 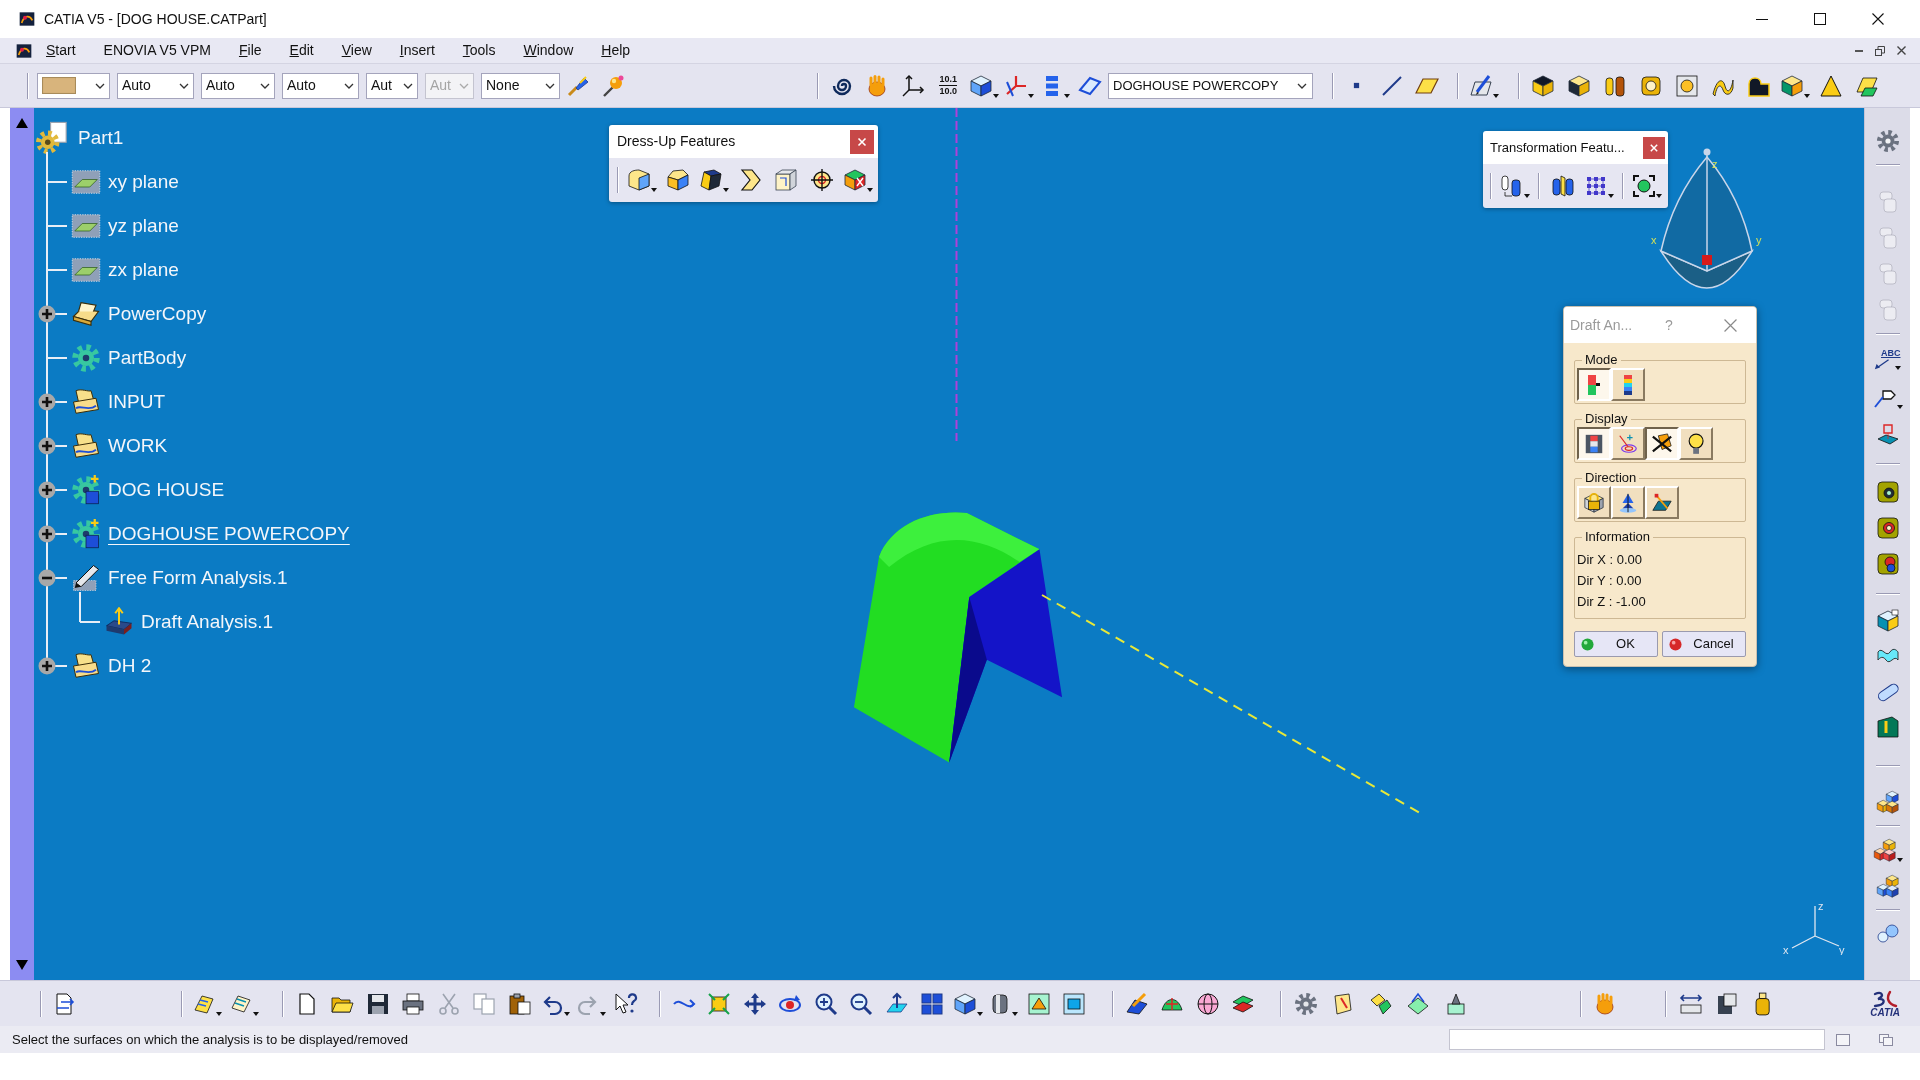 What do you see at coordinates (1616, 644) in the screenshot?
I see `ok-button: OK` at bounding box center [1616, 644].